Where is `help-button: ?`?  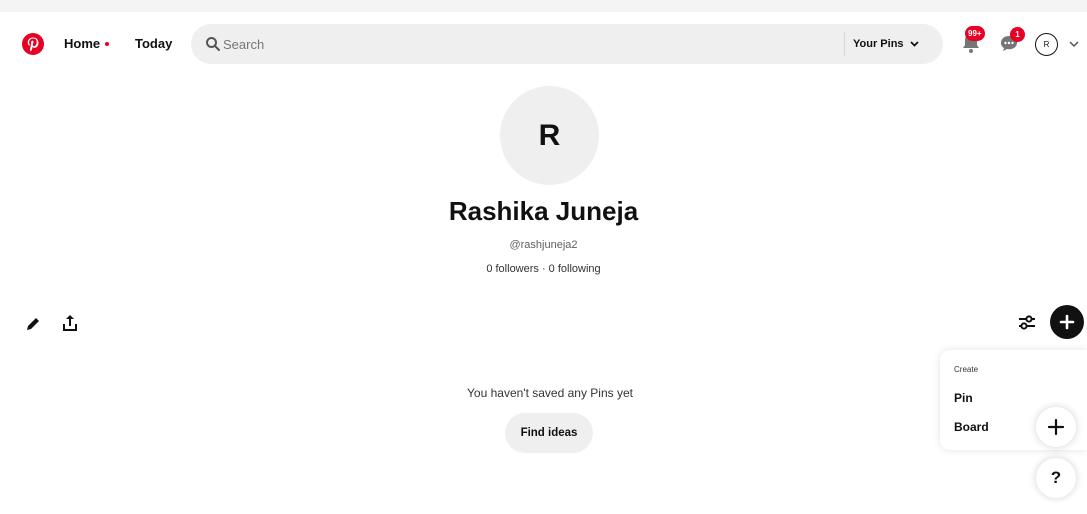 help-button: ? is located at coordinates (1056, 478).